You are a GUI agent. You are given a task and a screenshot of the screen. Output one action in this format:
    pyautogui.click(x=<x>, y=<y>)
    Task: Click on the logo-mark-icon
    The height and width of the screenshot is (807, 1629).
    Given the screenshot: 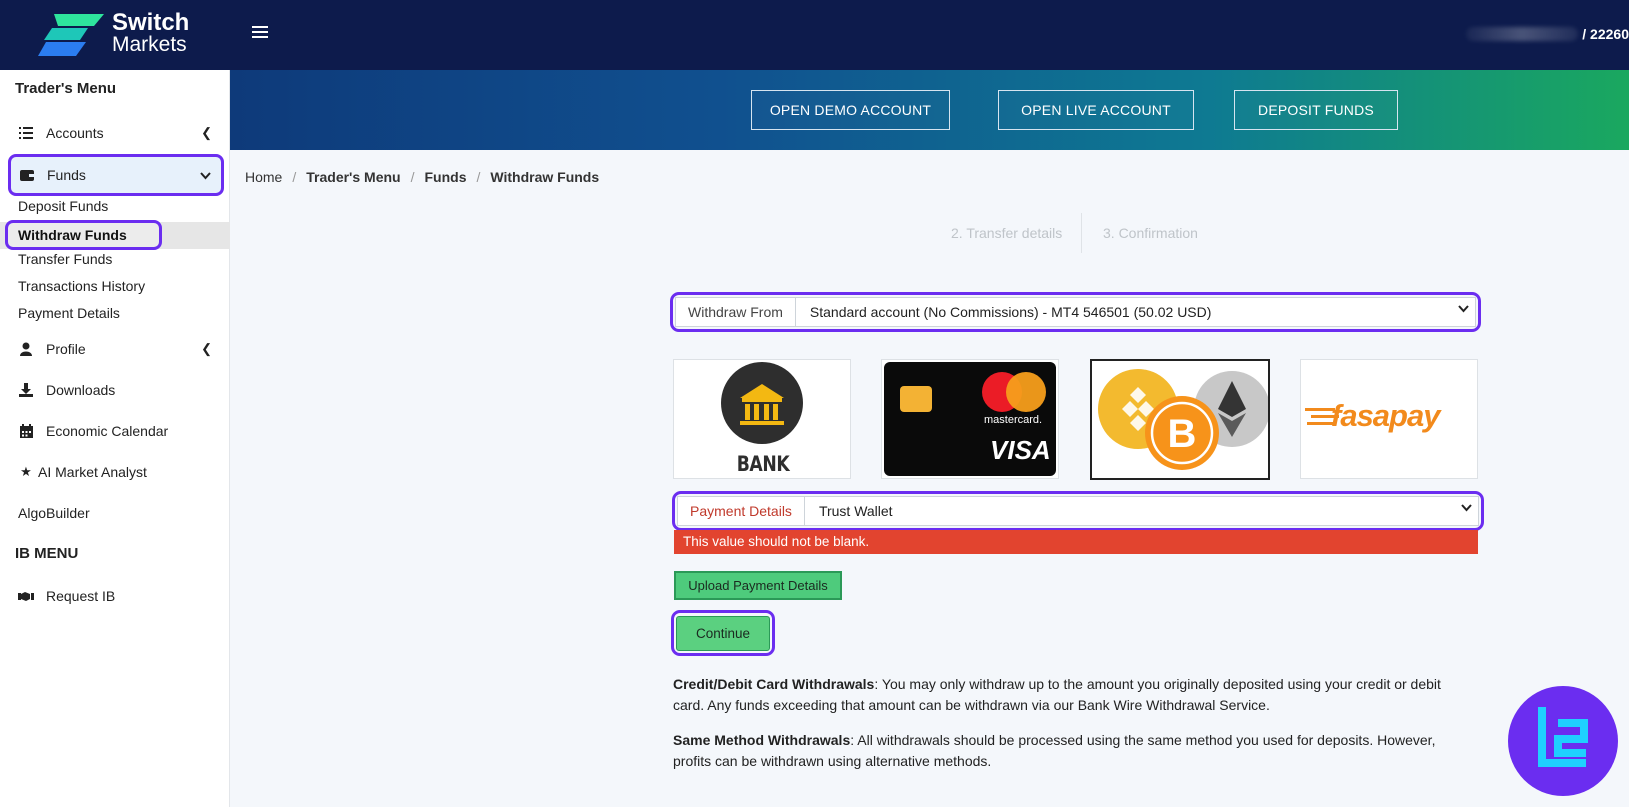 What is the action you would take?
    pyautogui.click(x=71, y=35)
    